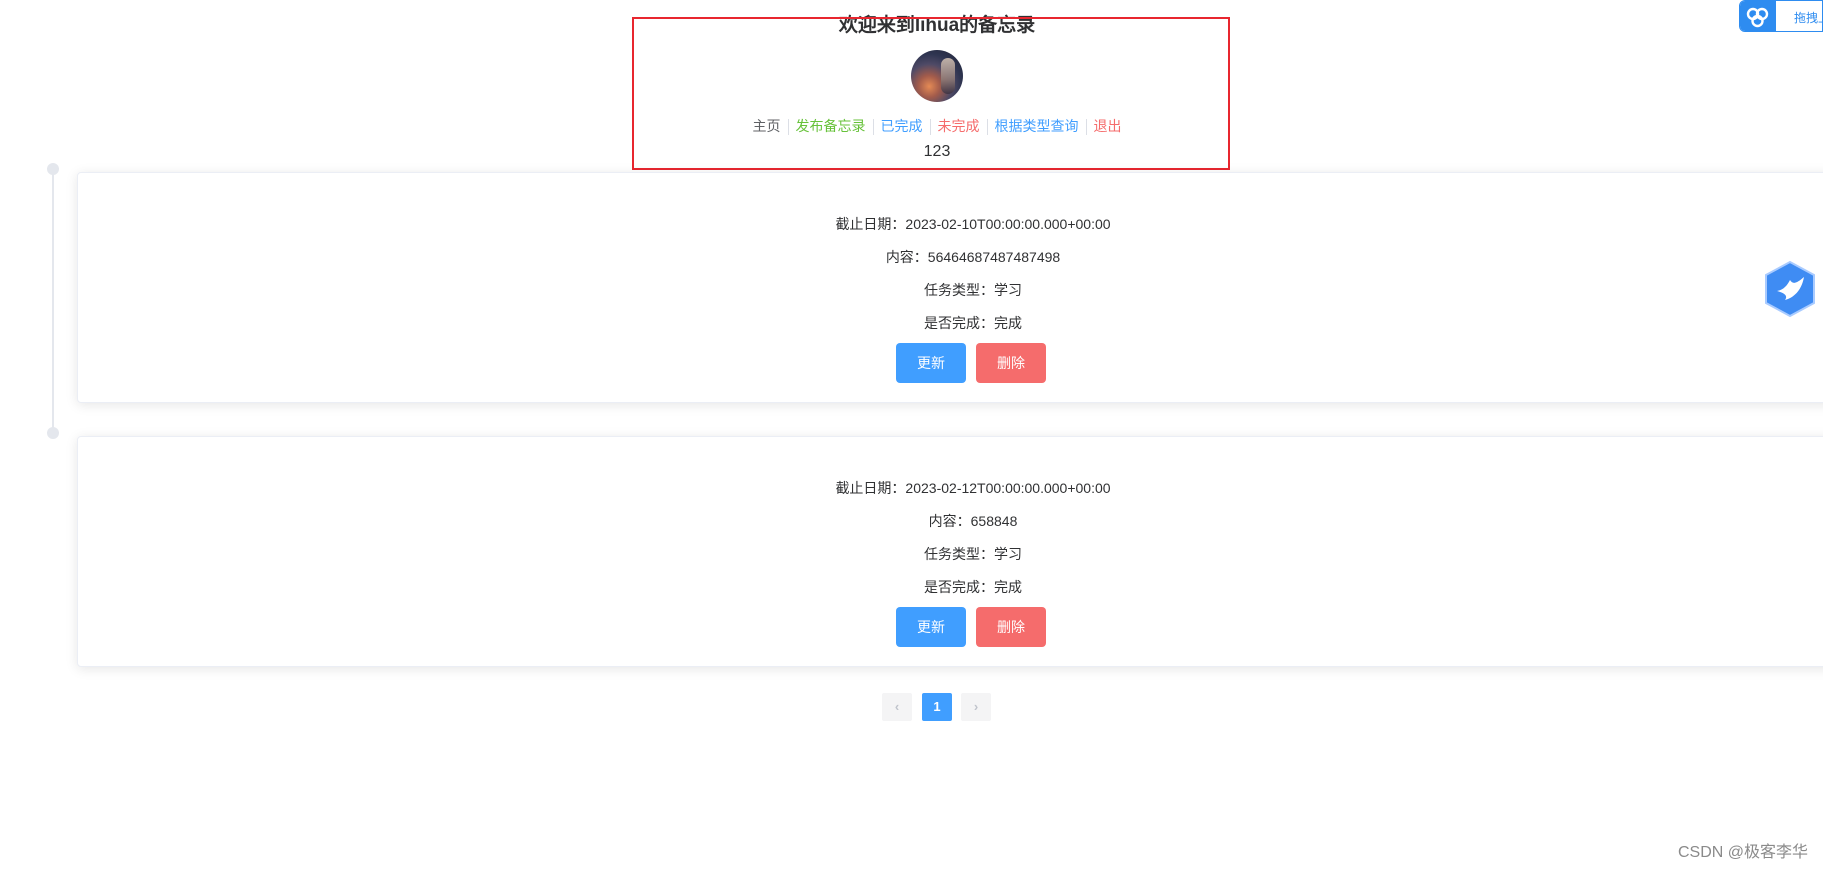 This screenshot has height=870, width=1823. I want to click on pagination-next-button: ›, so click(976, 707).